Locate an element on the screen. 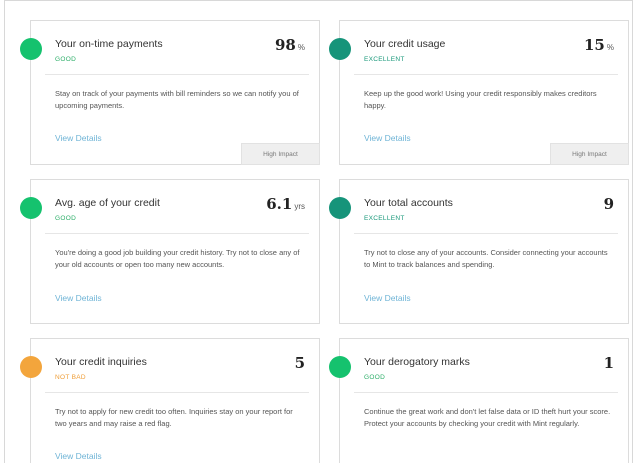 The image size is (638, 463). card-title: Your total accounts is located at coordinates (408, 203).